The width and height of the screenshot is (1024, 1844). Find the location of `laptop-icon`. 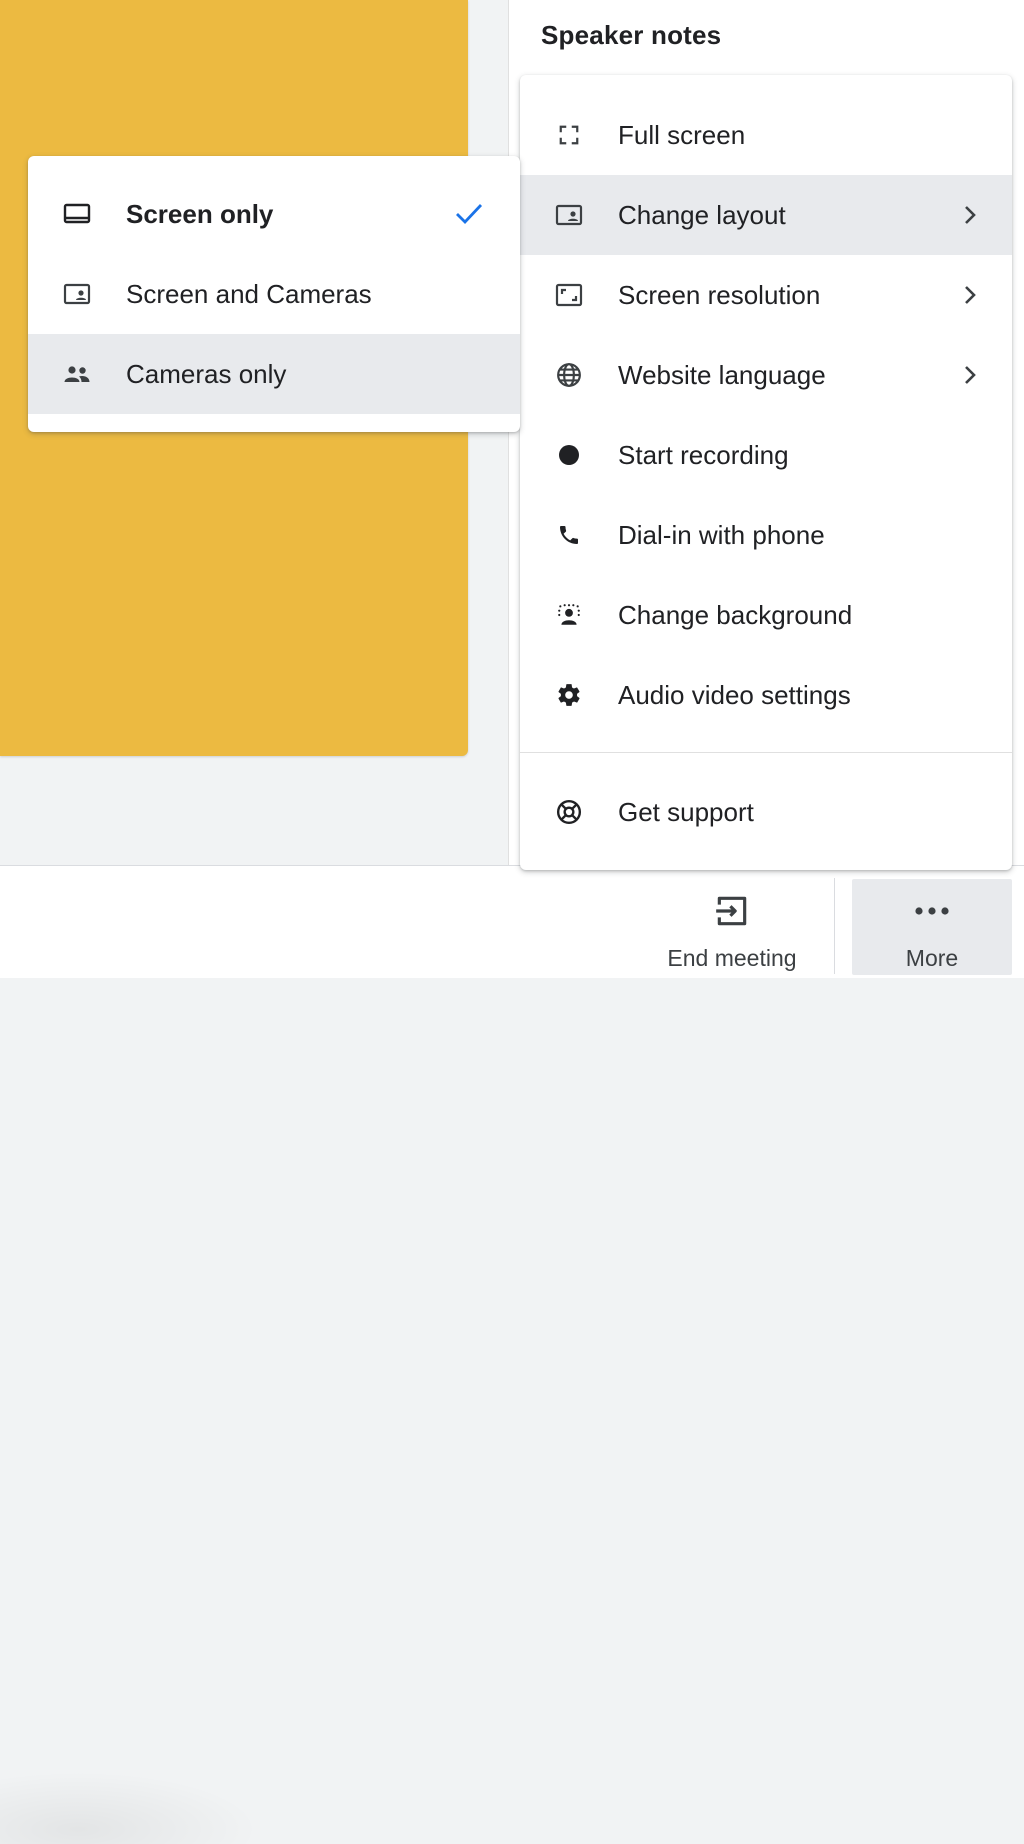

laptop-icon is located at coordinates (77, 214).